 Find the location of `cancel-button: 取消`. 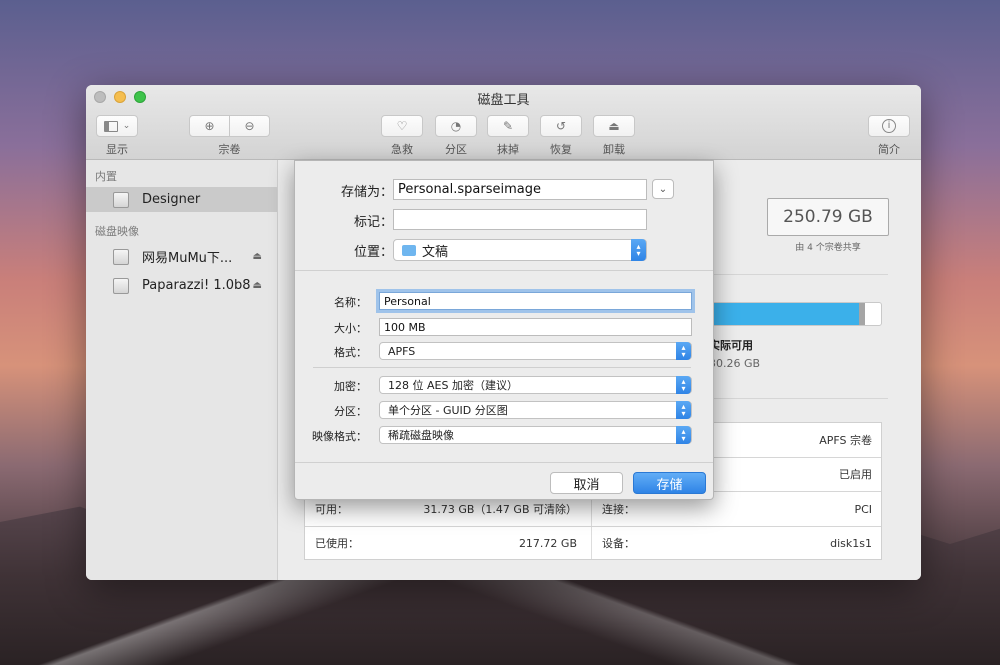

cancel-button: 取消 is located at coordinates (586, 483).